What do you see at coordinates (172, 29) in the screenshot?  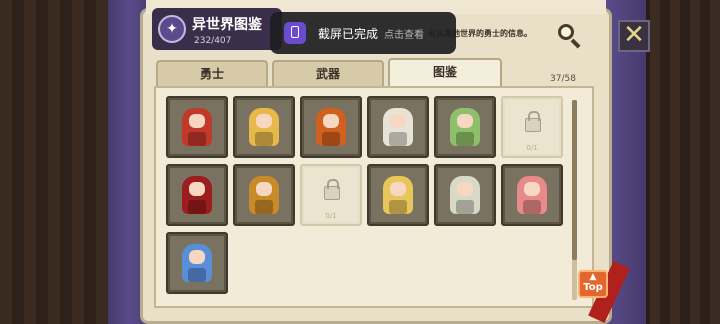 I see `portal-emblem-icon: ✦` at bounding box center [172, 29].